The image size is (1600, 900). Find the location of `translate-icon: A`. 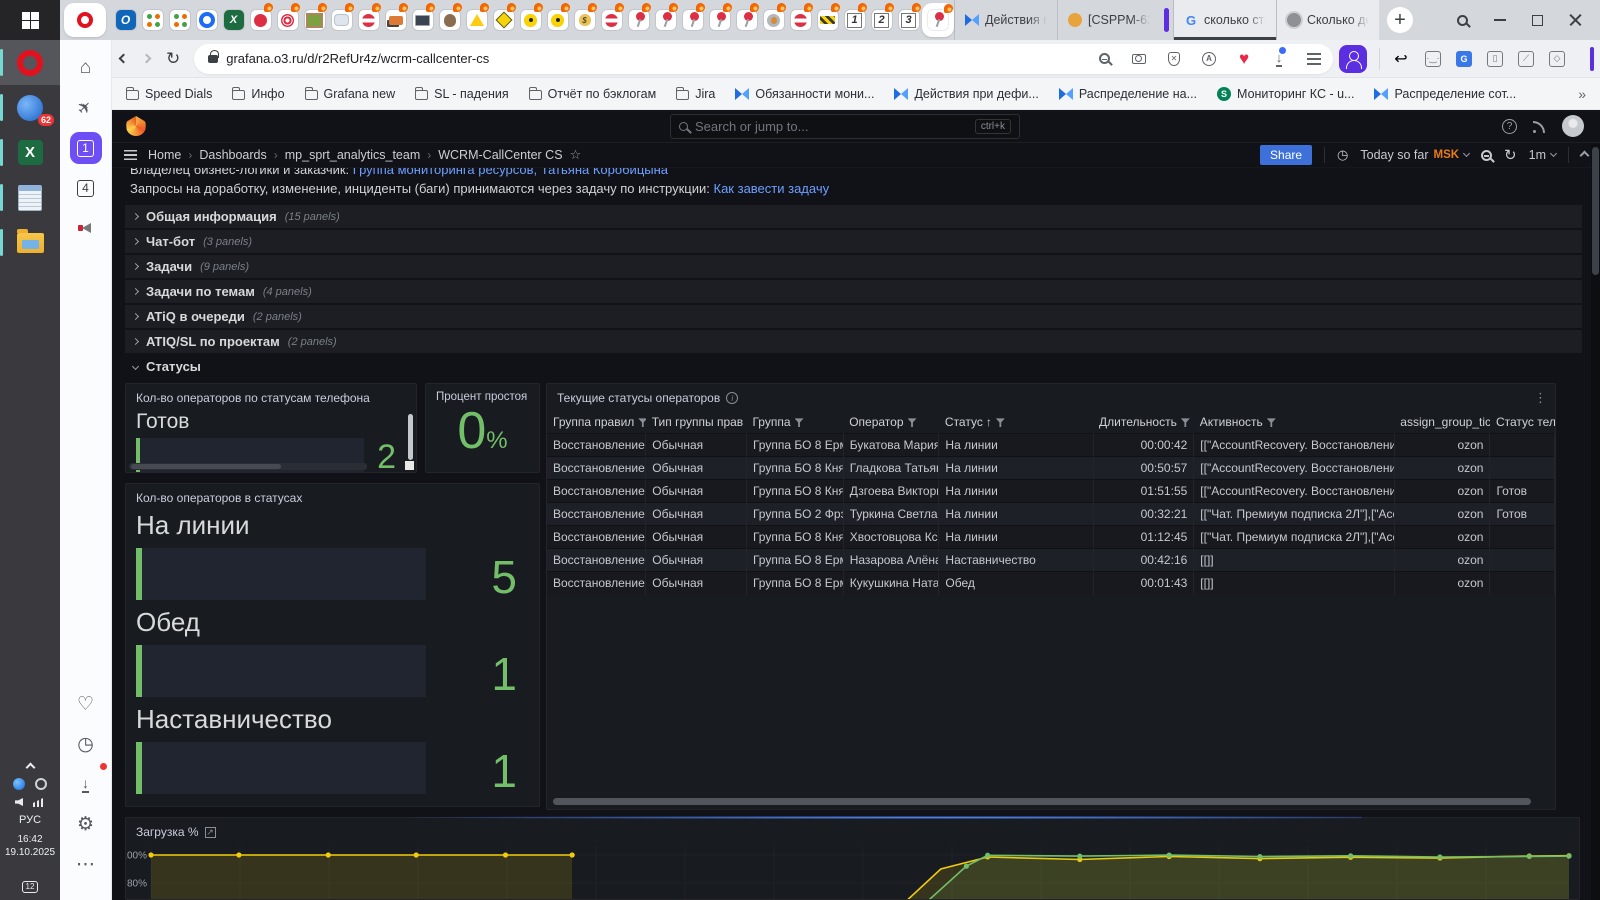

translate-icon: A is located at coordinates (1209, 59).